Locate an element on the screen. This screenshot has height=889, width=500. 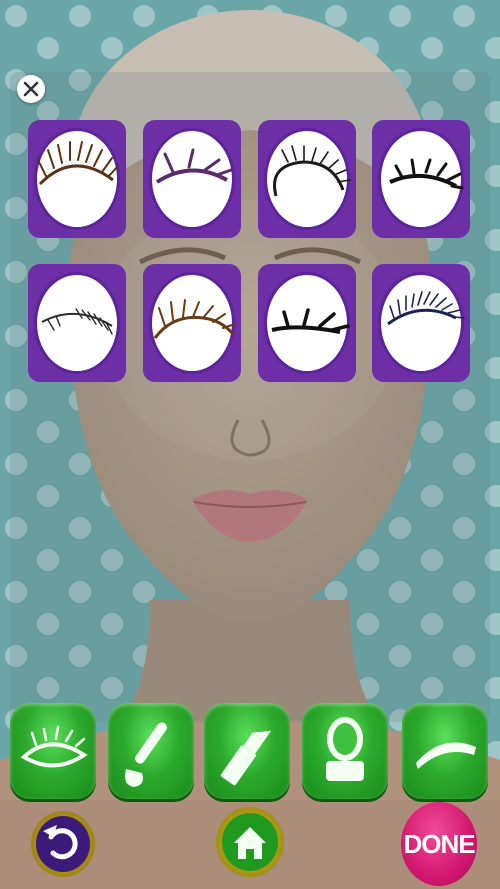
eyebrow-tool-button is located at coordinates (445, 751).